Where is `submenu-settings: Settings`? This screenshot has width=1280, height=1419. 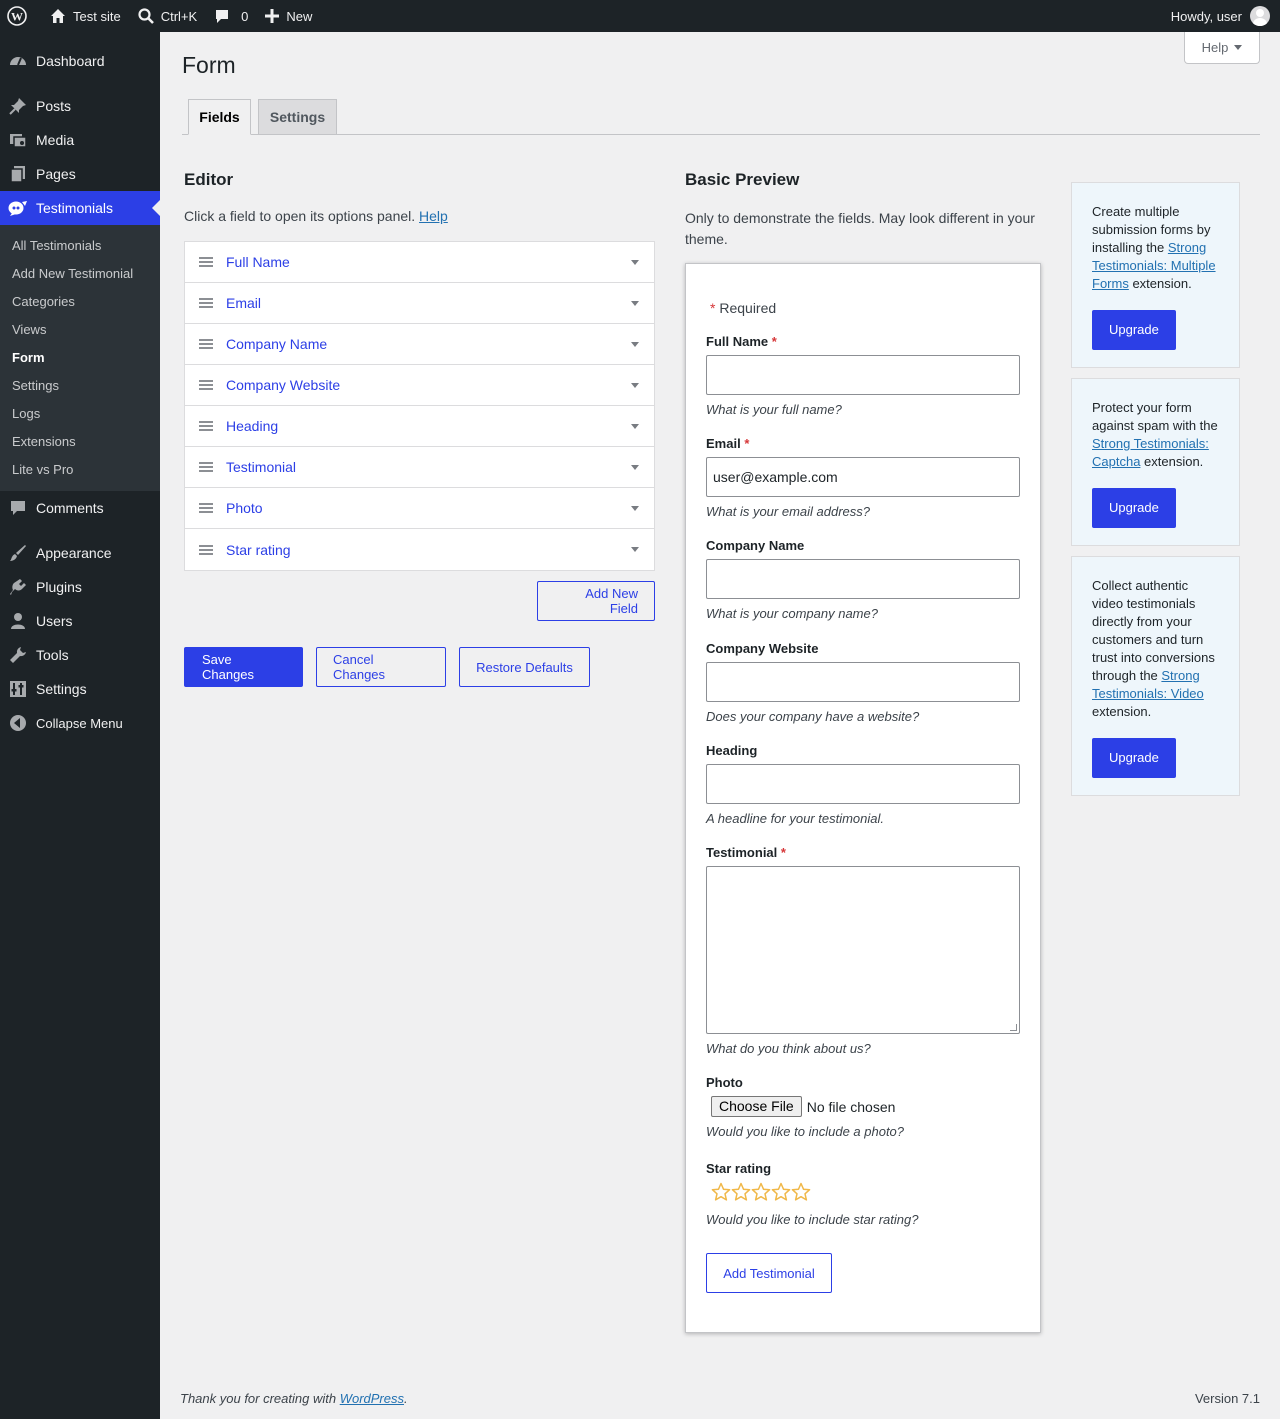 submenu-settings: Settings is located at coordinates (80, 386).